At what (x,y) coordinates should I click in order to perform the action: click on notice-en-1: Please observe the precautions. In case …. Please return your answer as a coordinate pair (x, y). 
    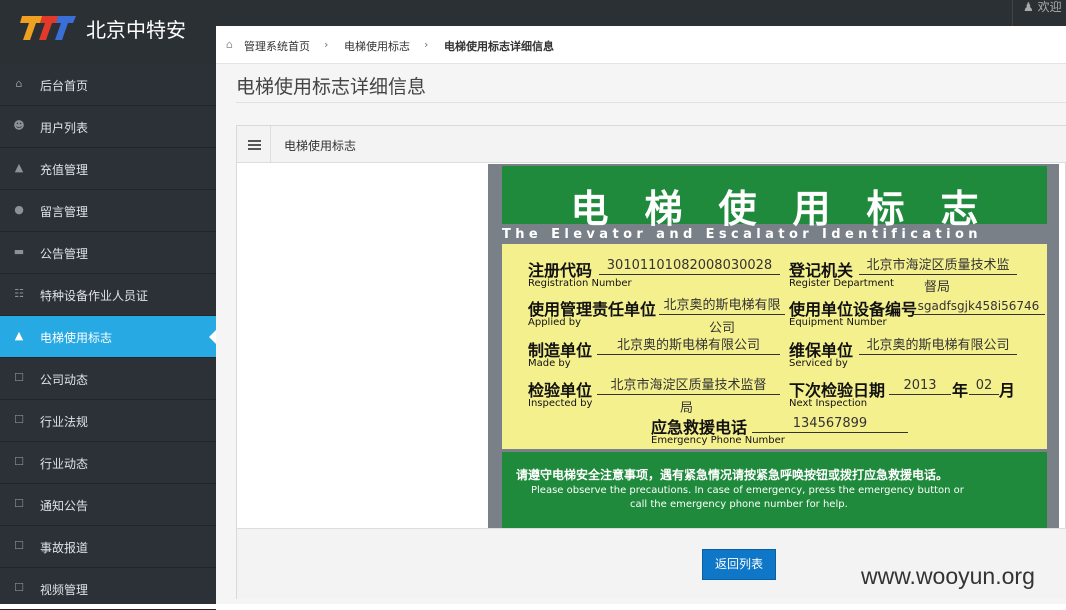
    Looking at the image, I should click on (747, 490).